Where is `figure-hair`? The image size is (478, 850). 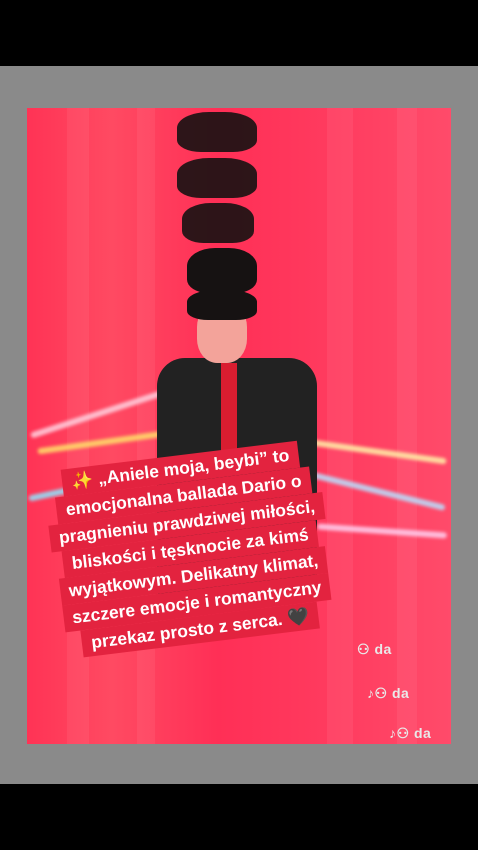 figure-hair is located at coordinates (222, 305).